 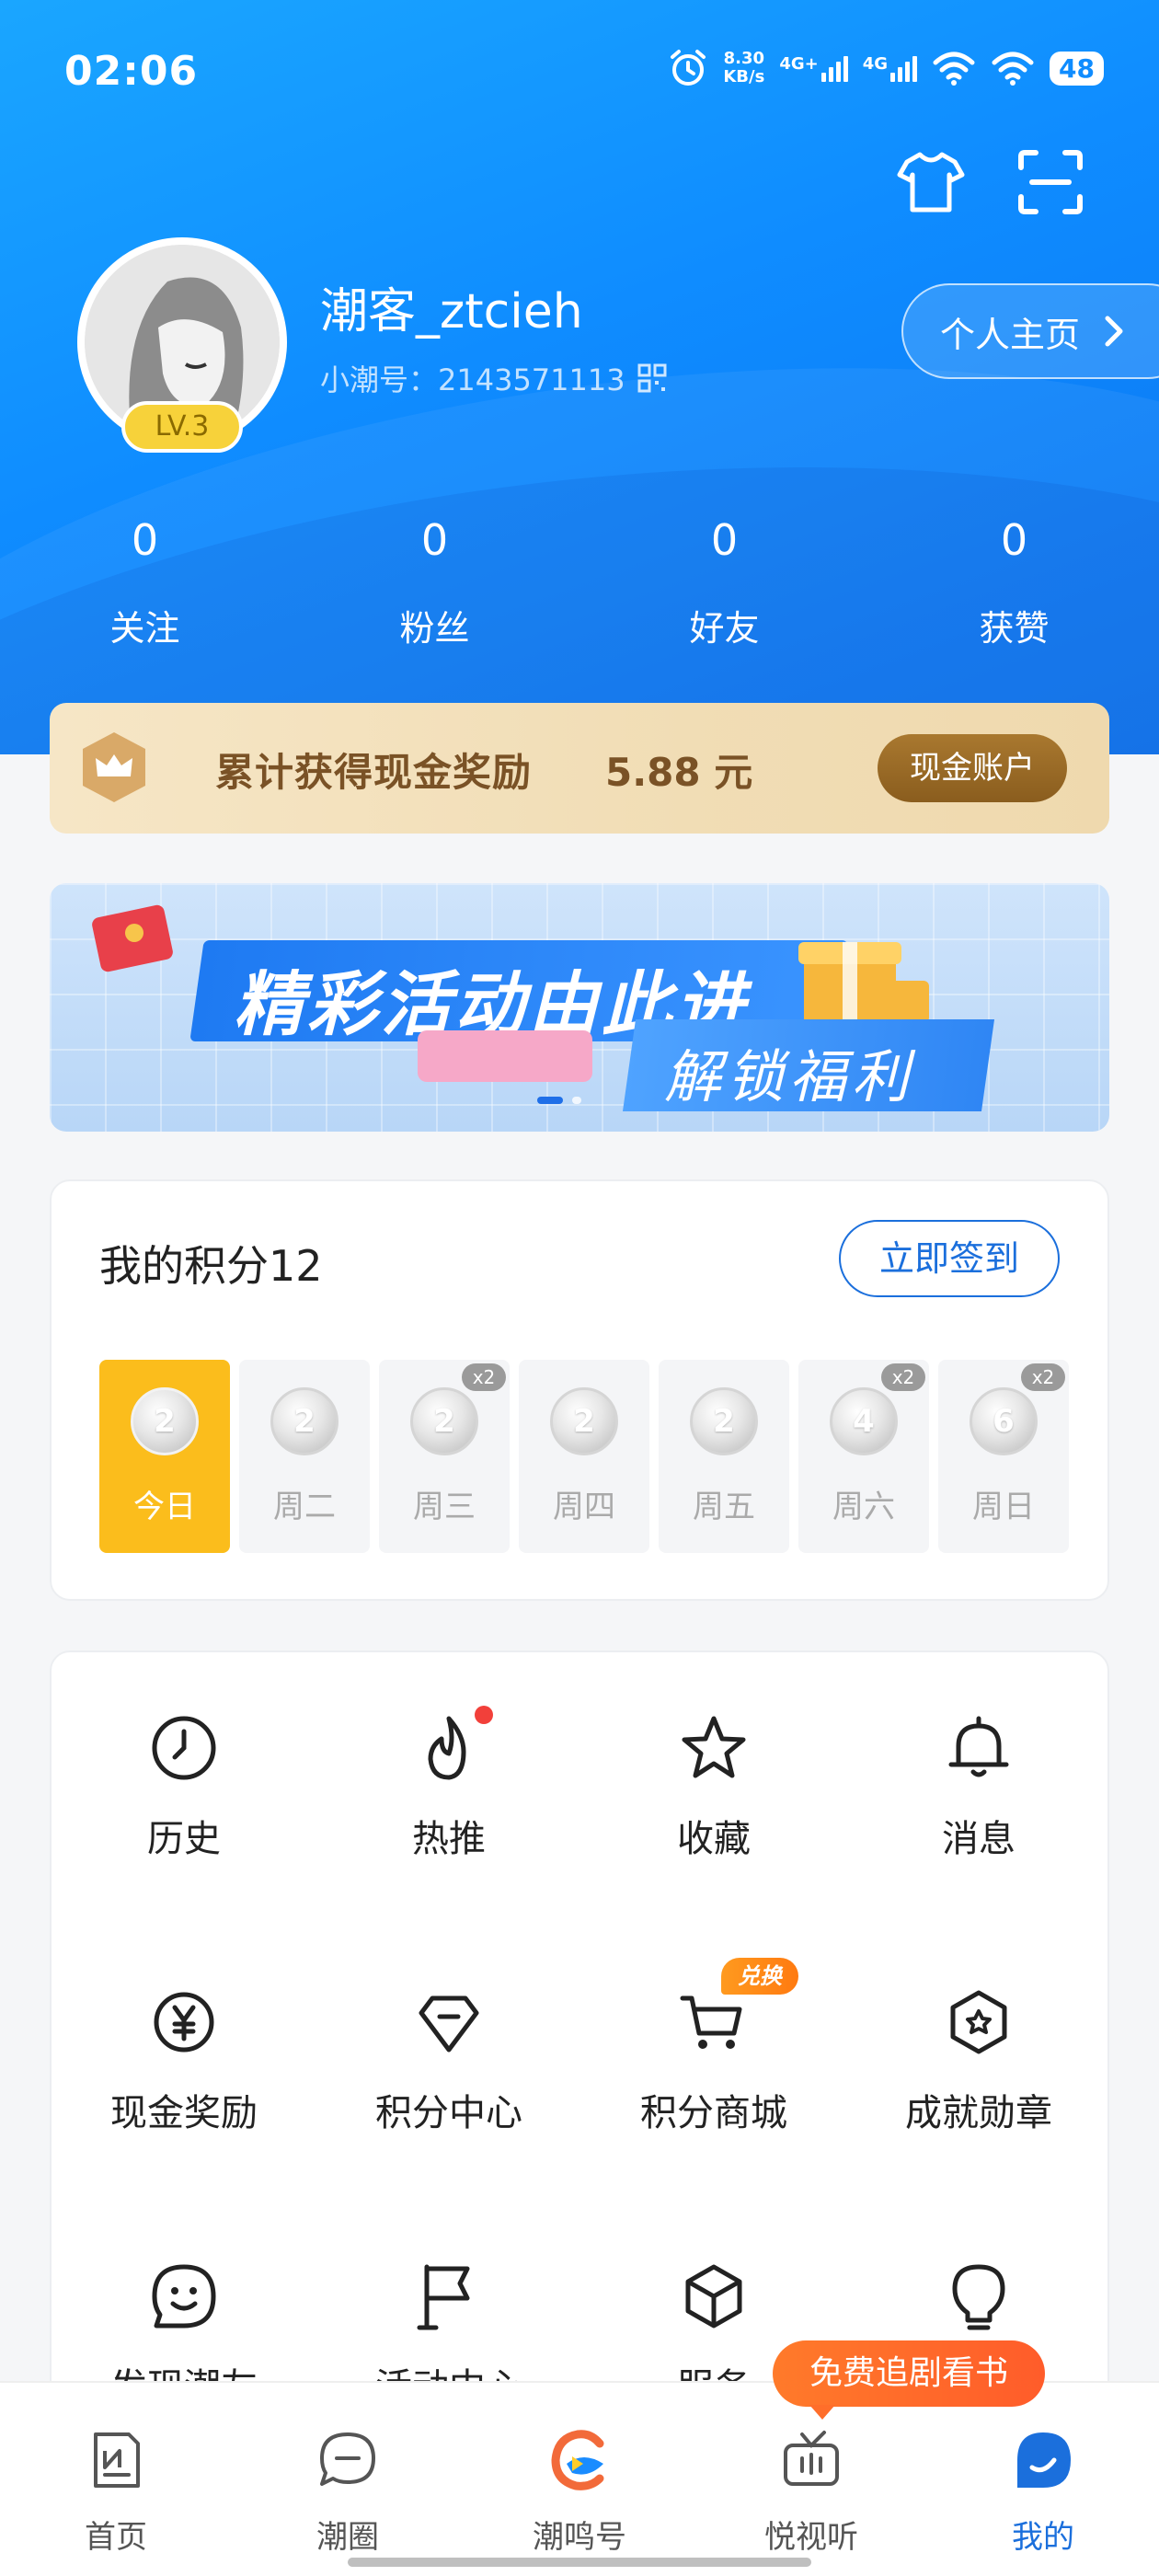 I want to click on status-bar: 02:06 8.30 KB/s 4G+ 4G 48, so click(x=584, y=75).